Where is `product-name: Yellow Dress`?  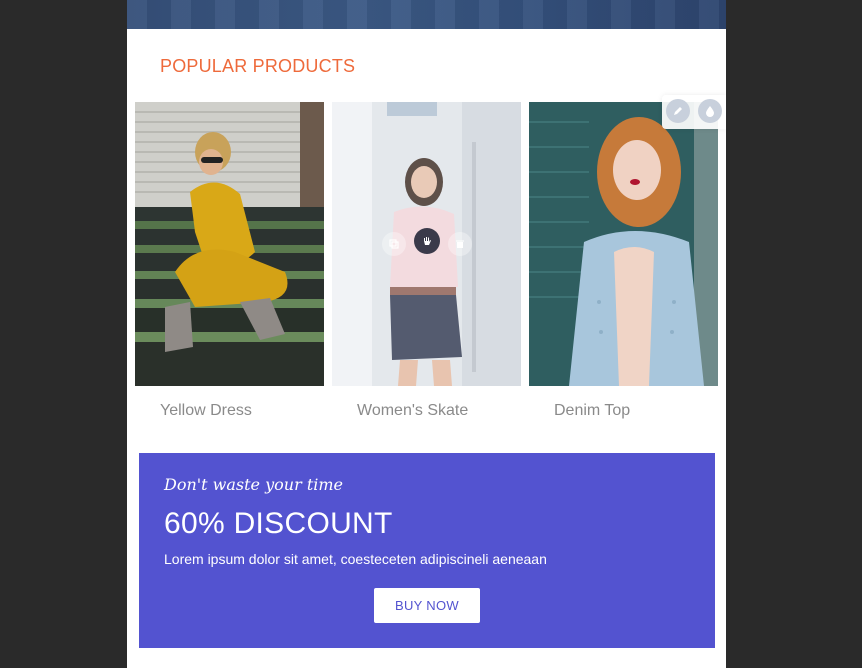 product-name: Yellow Dress is located at coordinates (206, 410).